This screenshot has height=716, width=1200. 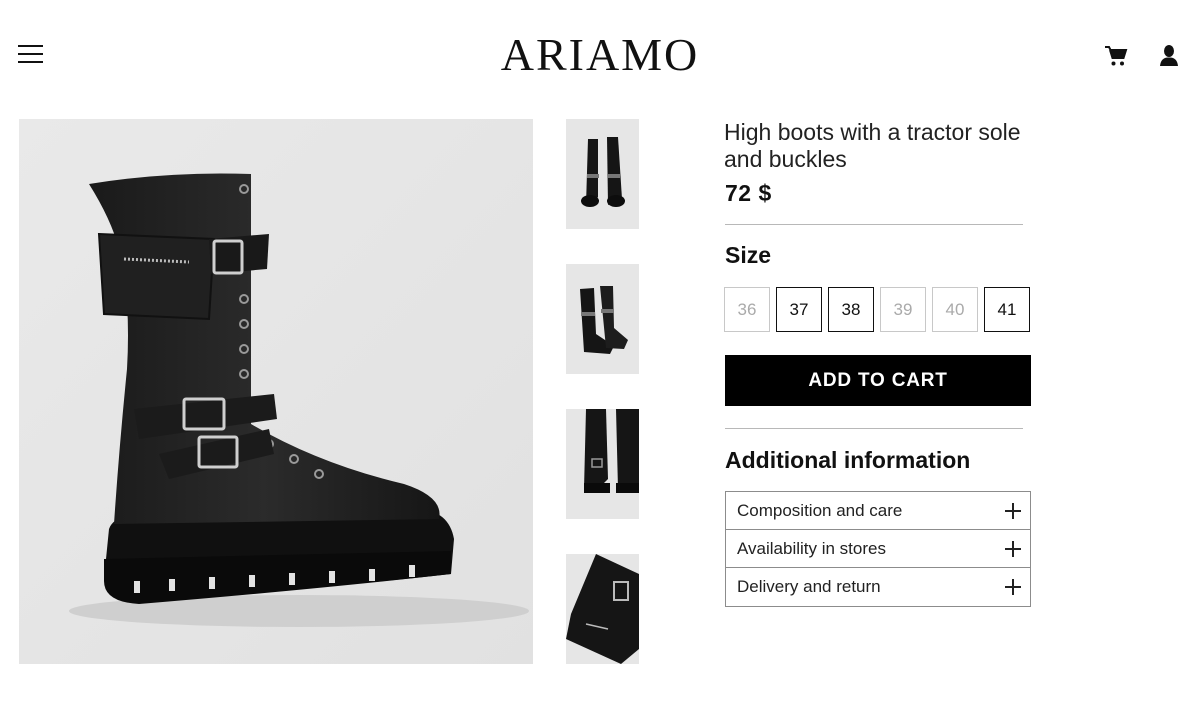 I want to click on additional-info-heading: Additional information, so click(x=848, y=460).